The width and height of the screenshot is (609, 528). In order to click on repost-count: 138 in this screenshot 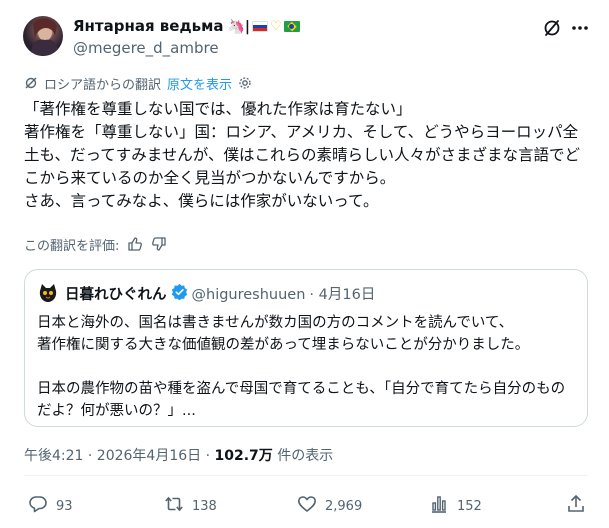, I will do `click(204, 506)`.